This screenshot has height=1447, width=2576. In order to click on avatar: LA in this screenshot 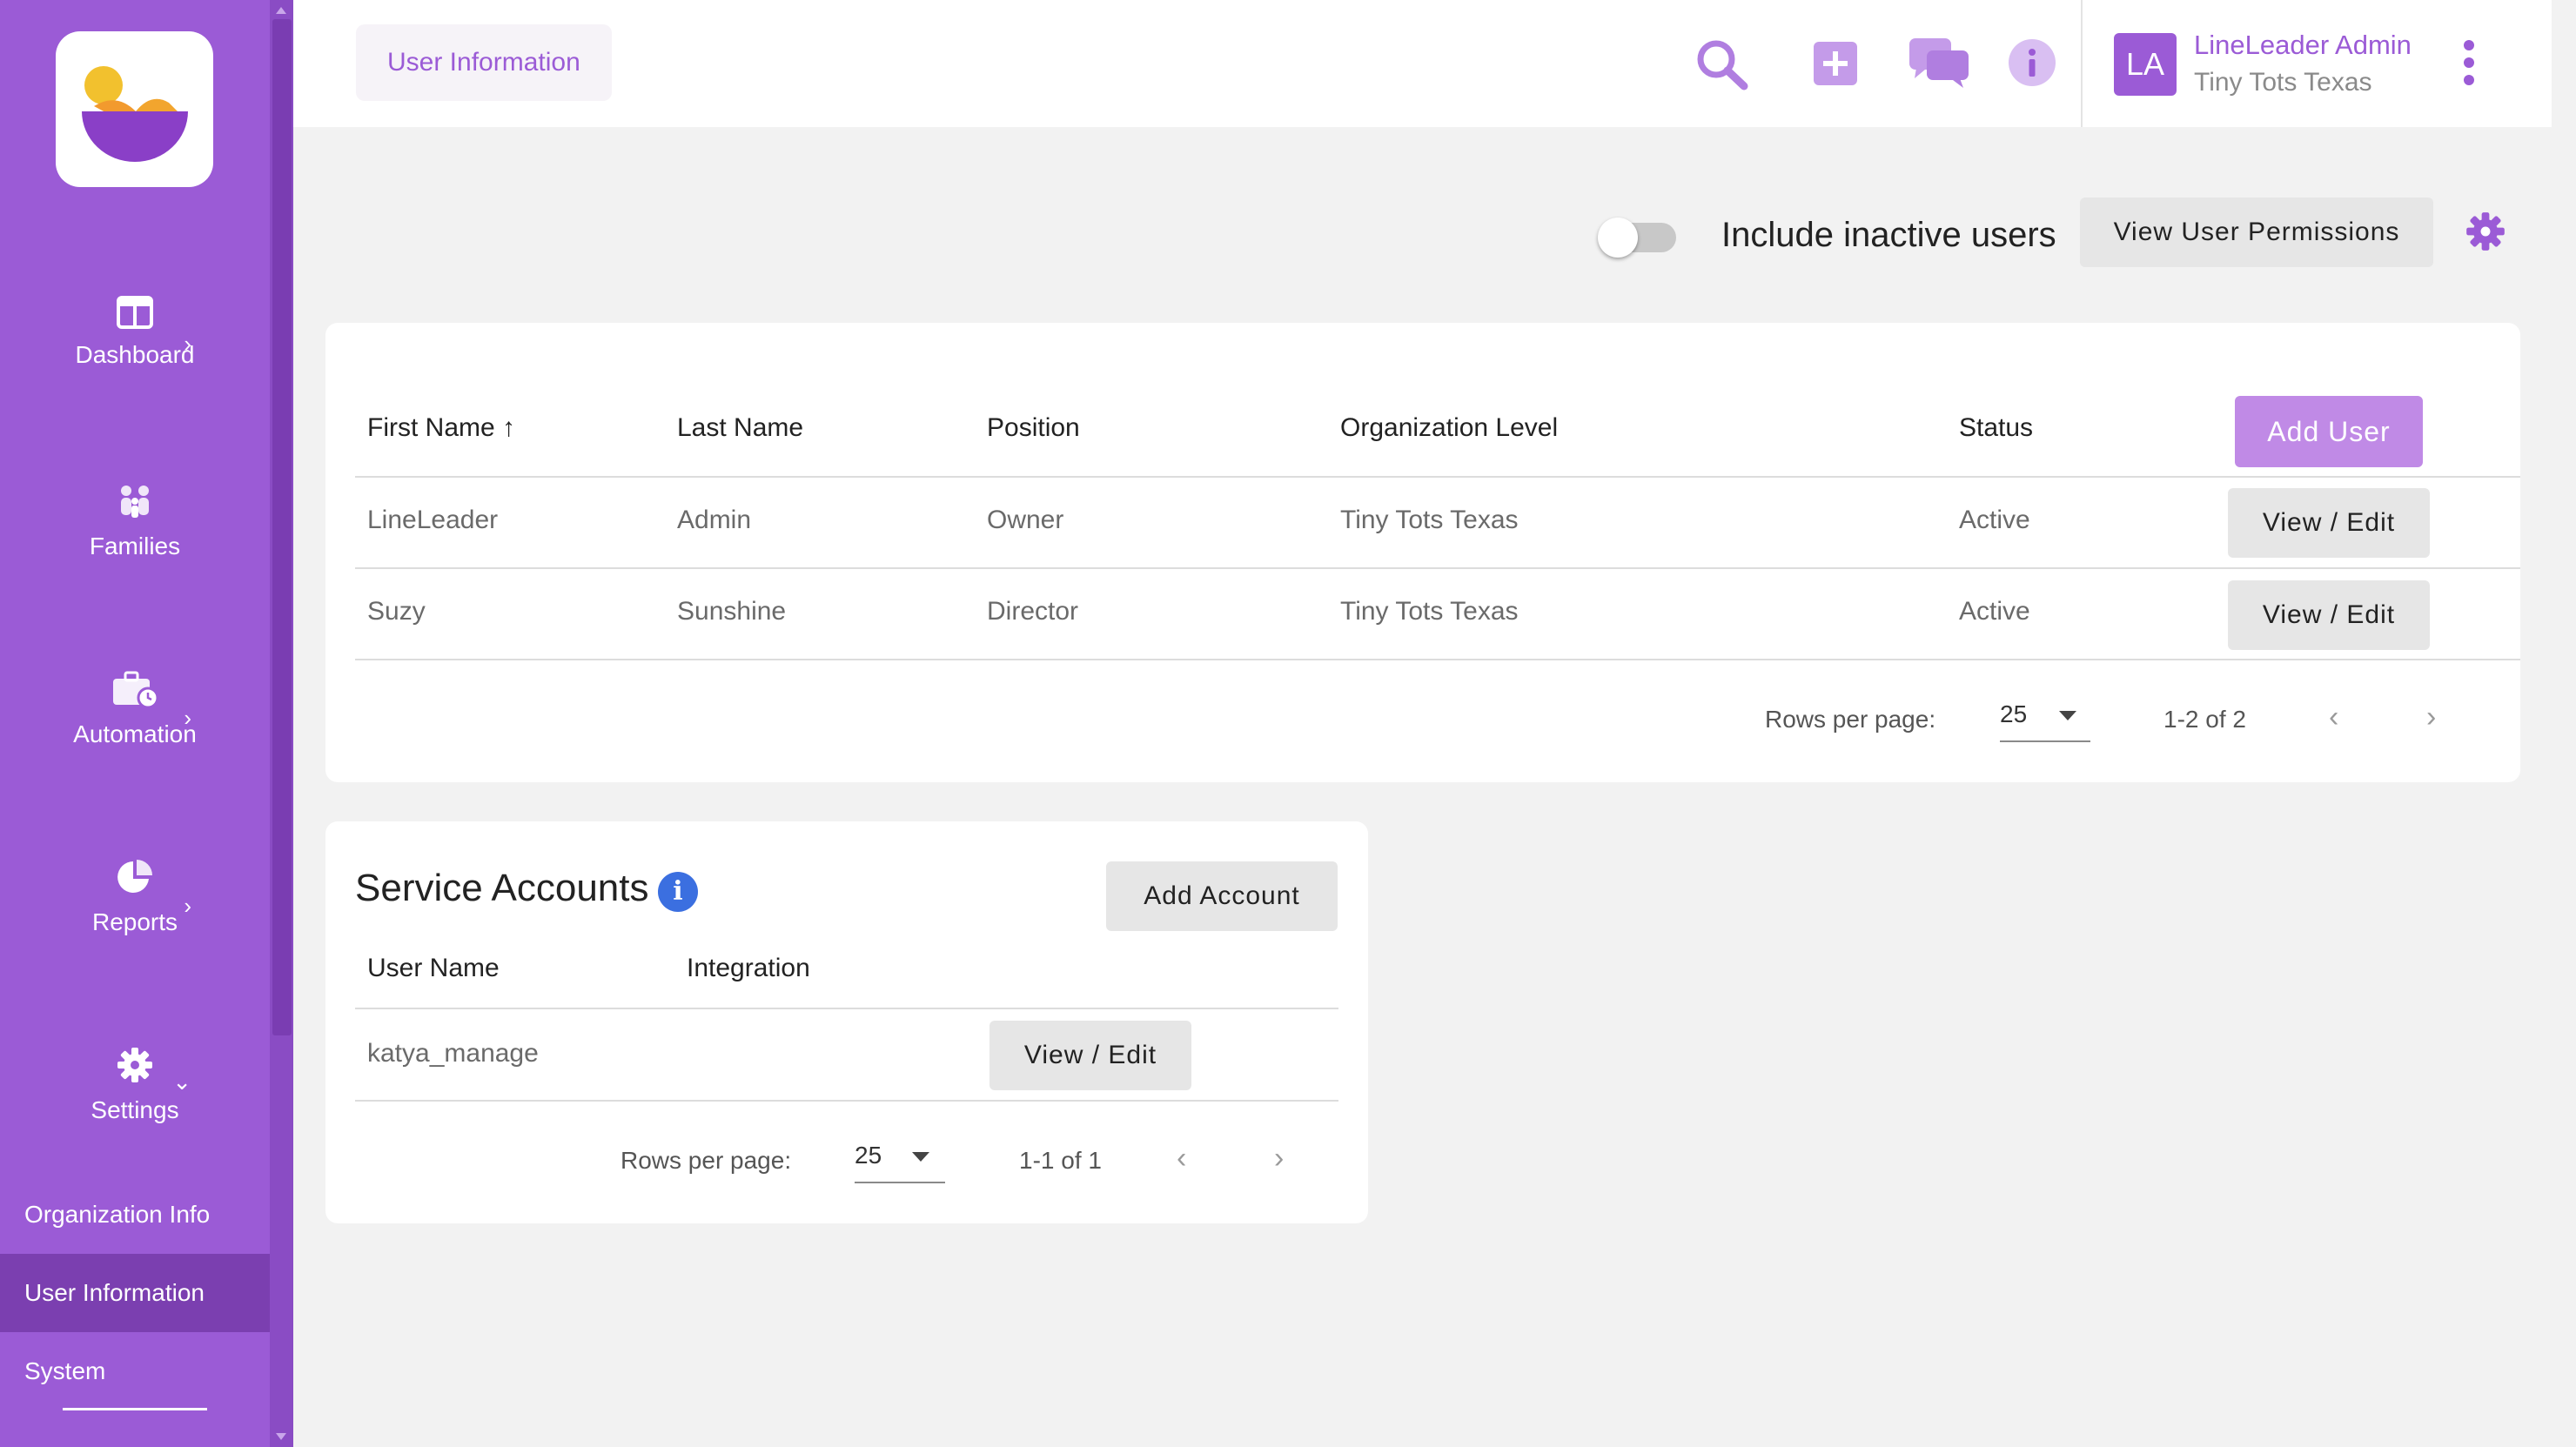, I will do `click(2145, 64)`.